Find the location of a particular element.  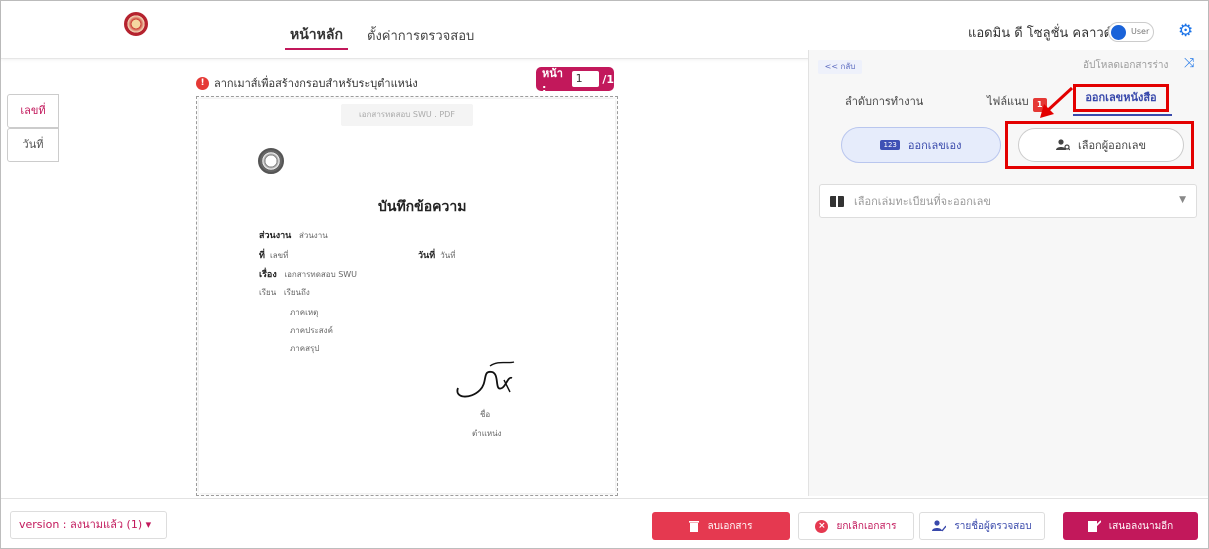

toggle-label: User is located at coordinates (1140, 31).